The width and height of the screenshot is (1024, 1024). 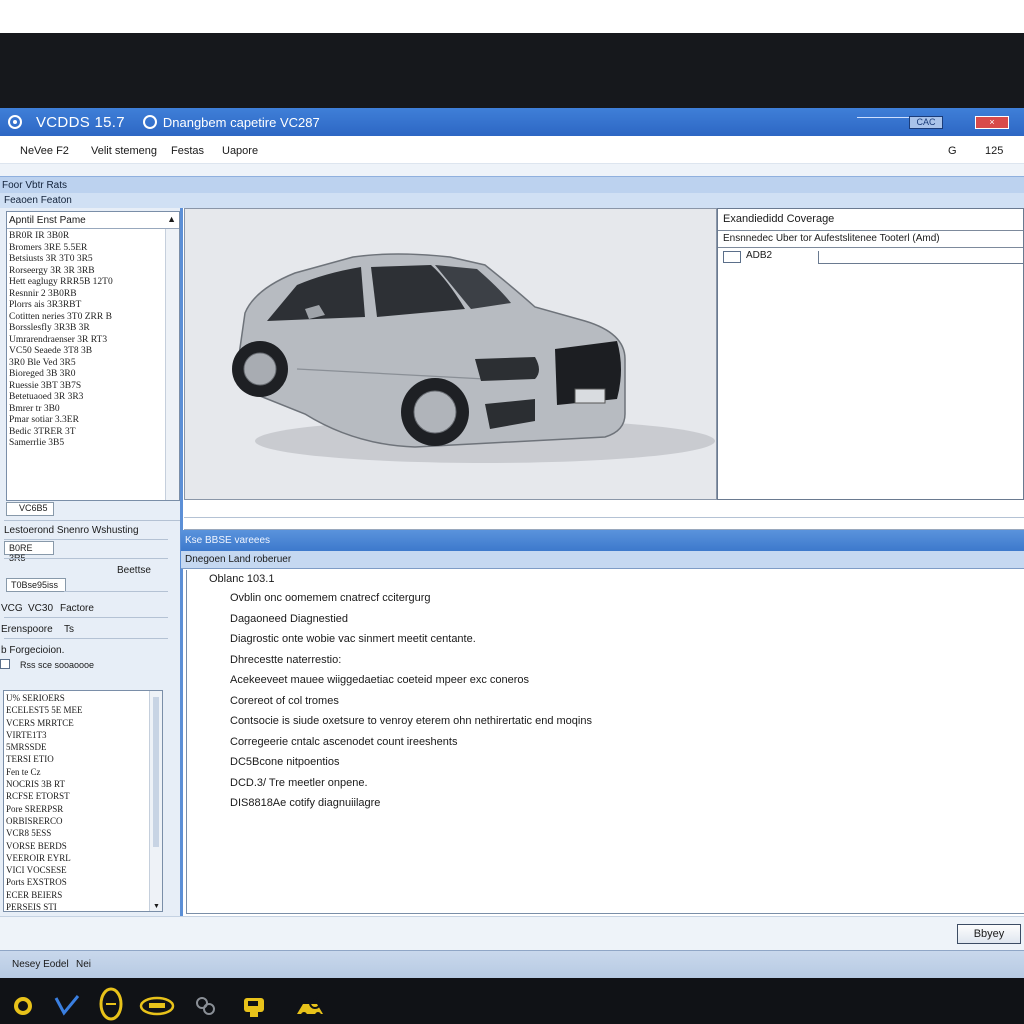 I want to click on module-list-item: VEEROIR EYRL, so click(x=84, y=858).